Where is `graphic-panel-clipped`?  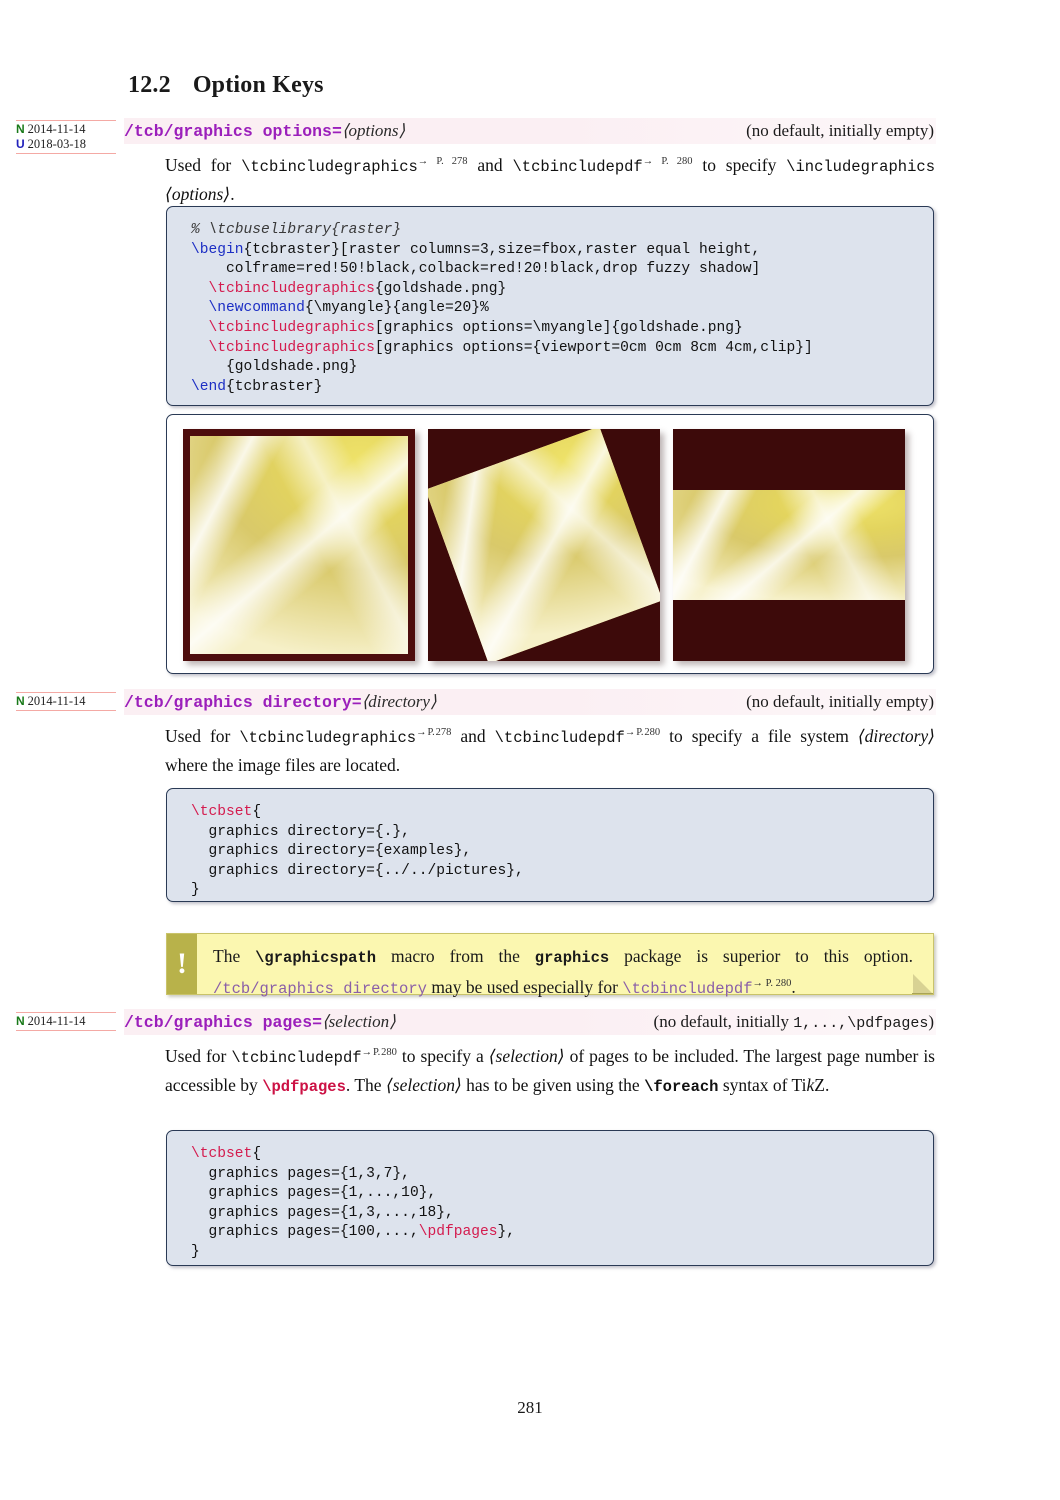
graphic-panel-clipped is located at coordinates (789, 545).